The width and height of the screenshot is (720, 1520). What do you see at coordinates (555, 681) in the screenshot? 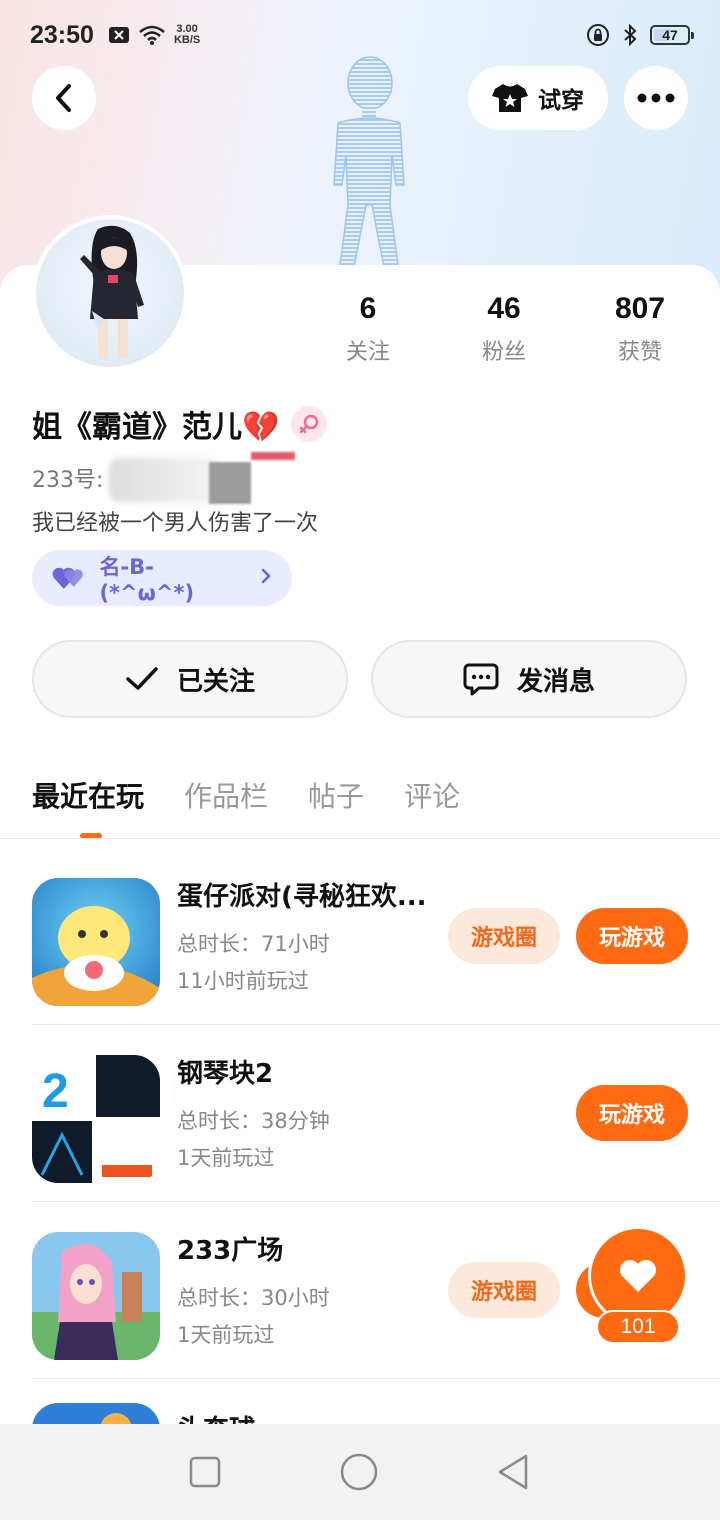
I see `send-message-label: 发消息` at bounding box center [555, 681].